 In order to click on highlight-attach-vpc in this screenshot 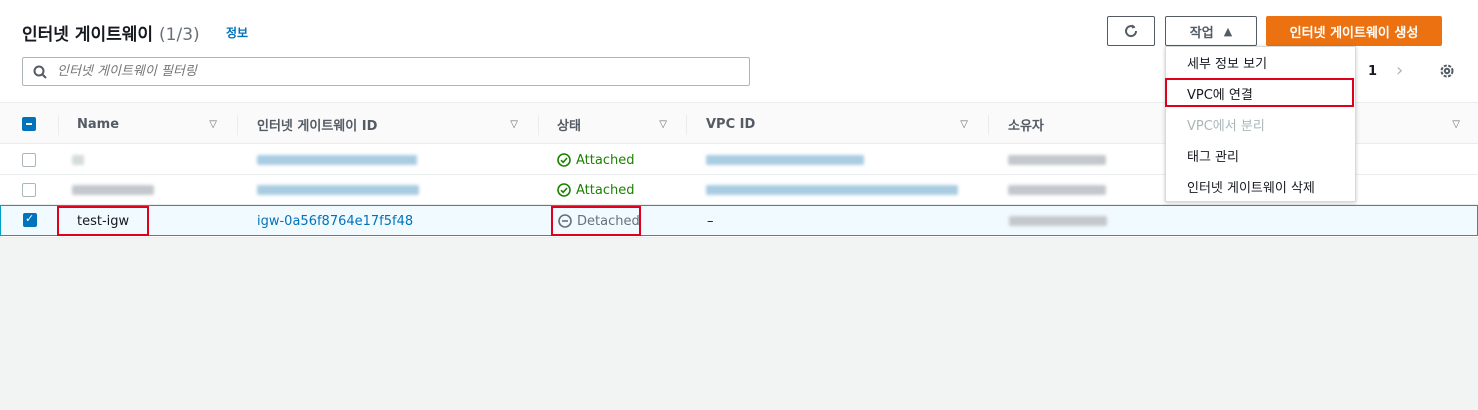, I will do `click(1259, 92)`.